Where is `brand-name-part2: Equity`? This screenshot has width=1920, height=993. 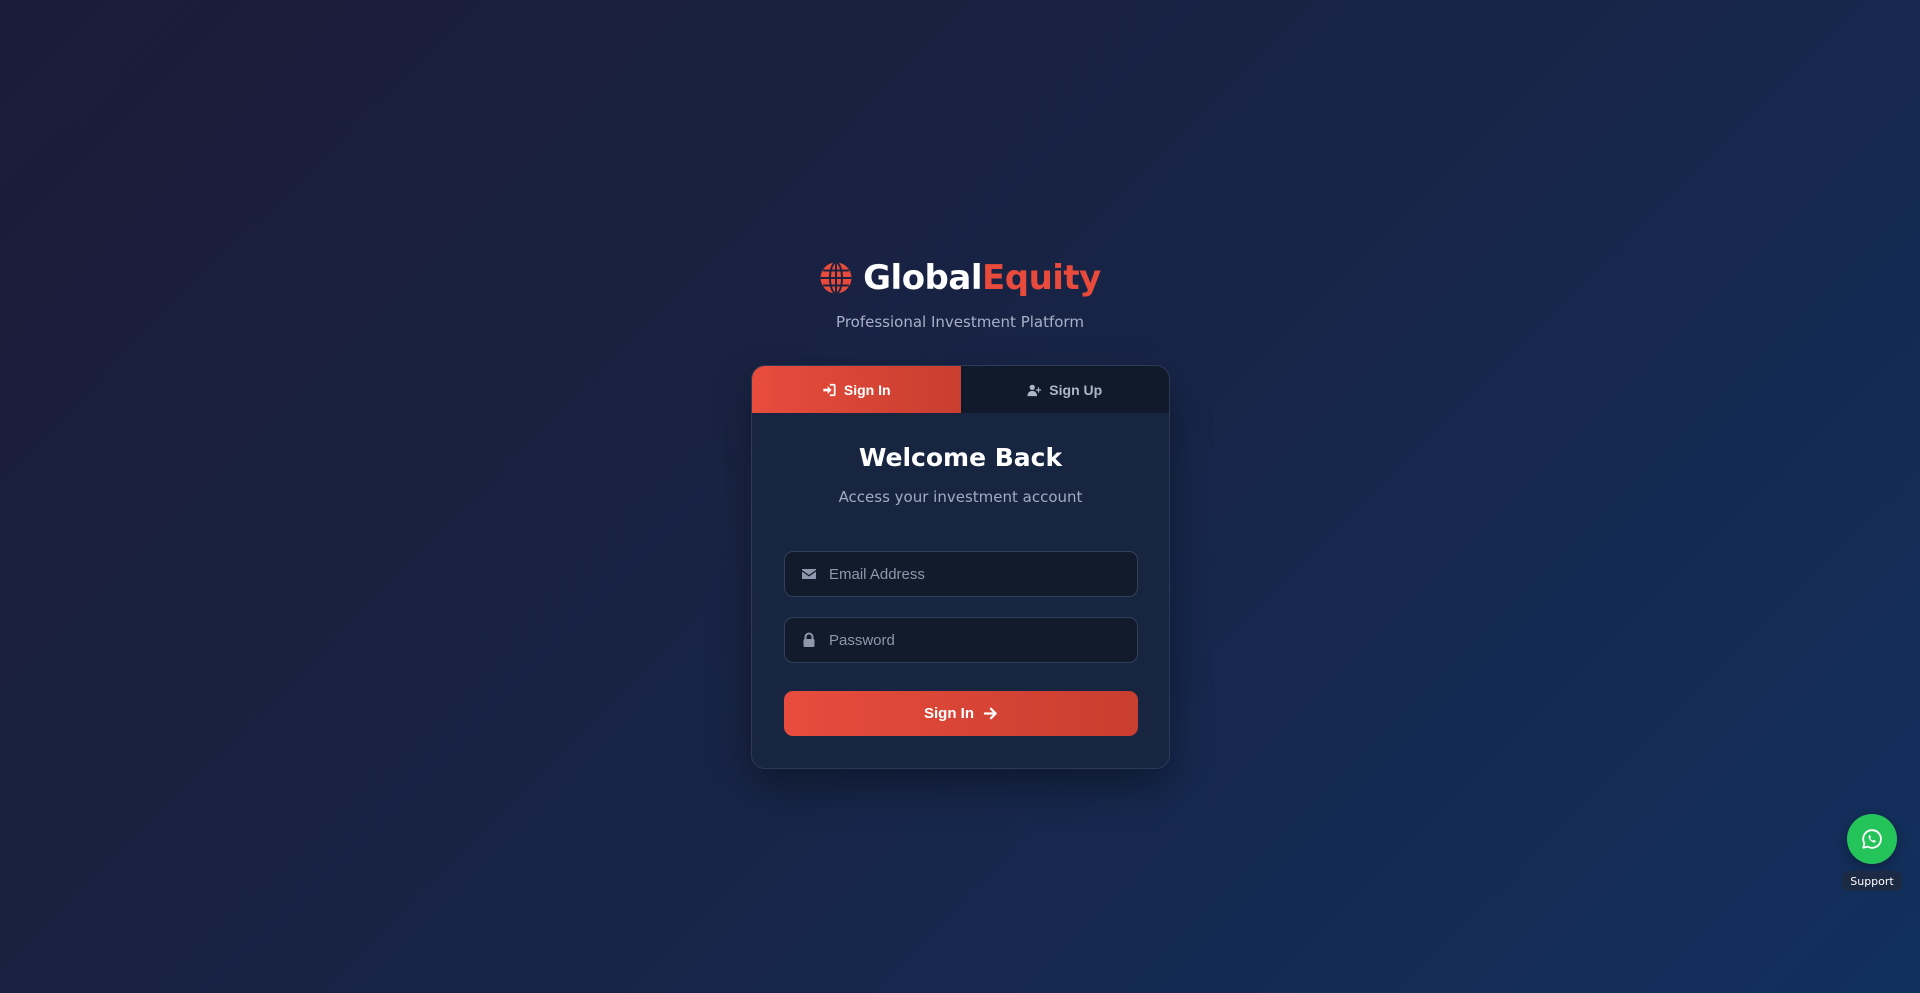
brand-name-part2: Equity is located at coordinates (1041, 278).